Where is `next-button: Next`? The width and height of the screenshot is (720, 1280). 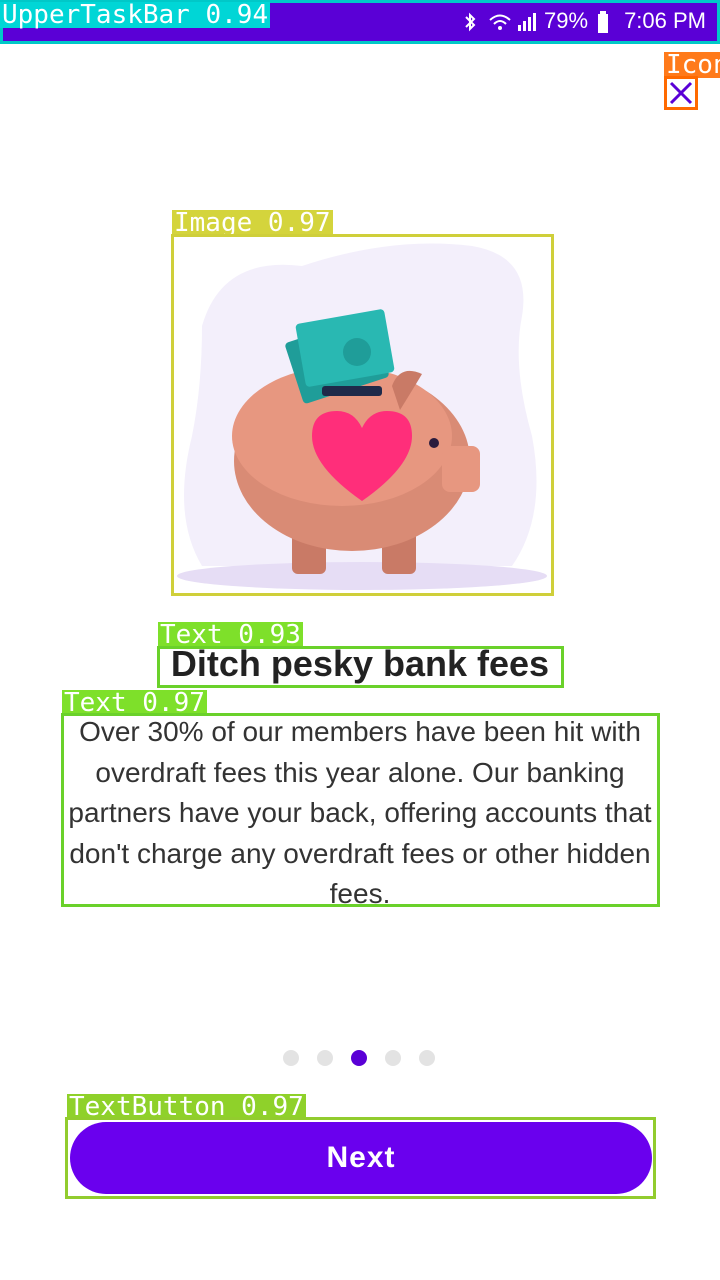
next-button: Next is located at coordinates (361, 1158).